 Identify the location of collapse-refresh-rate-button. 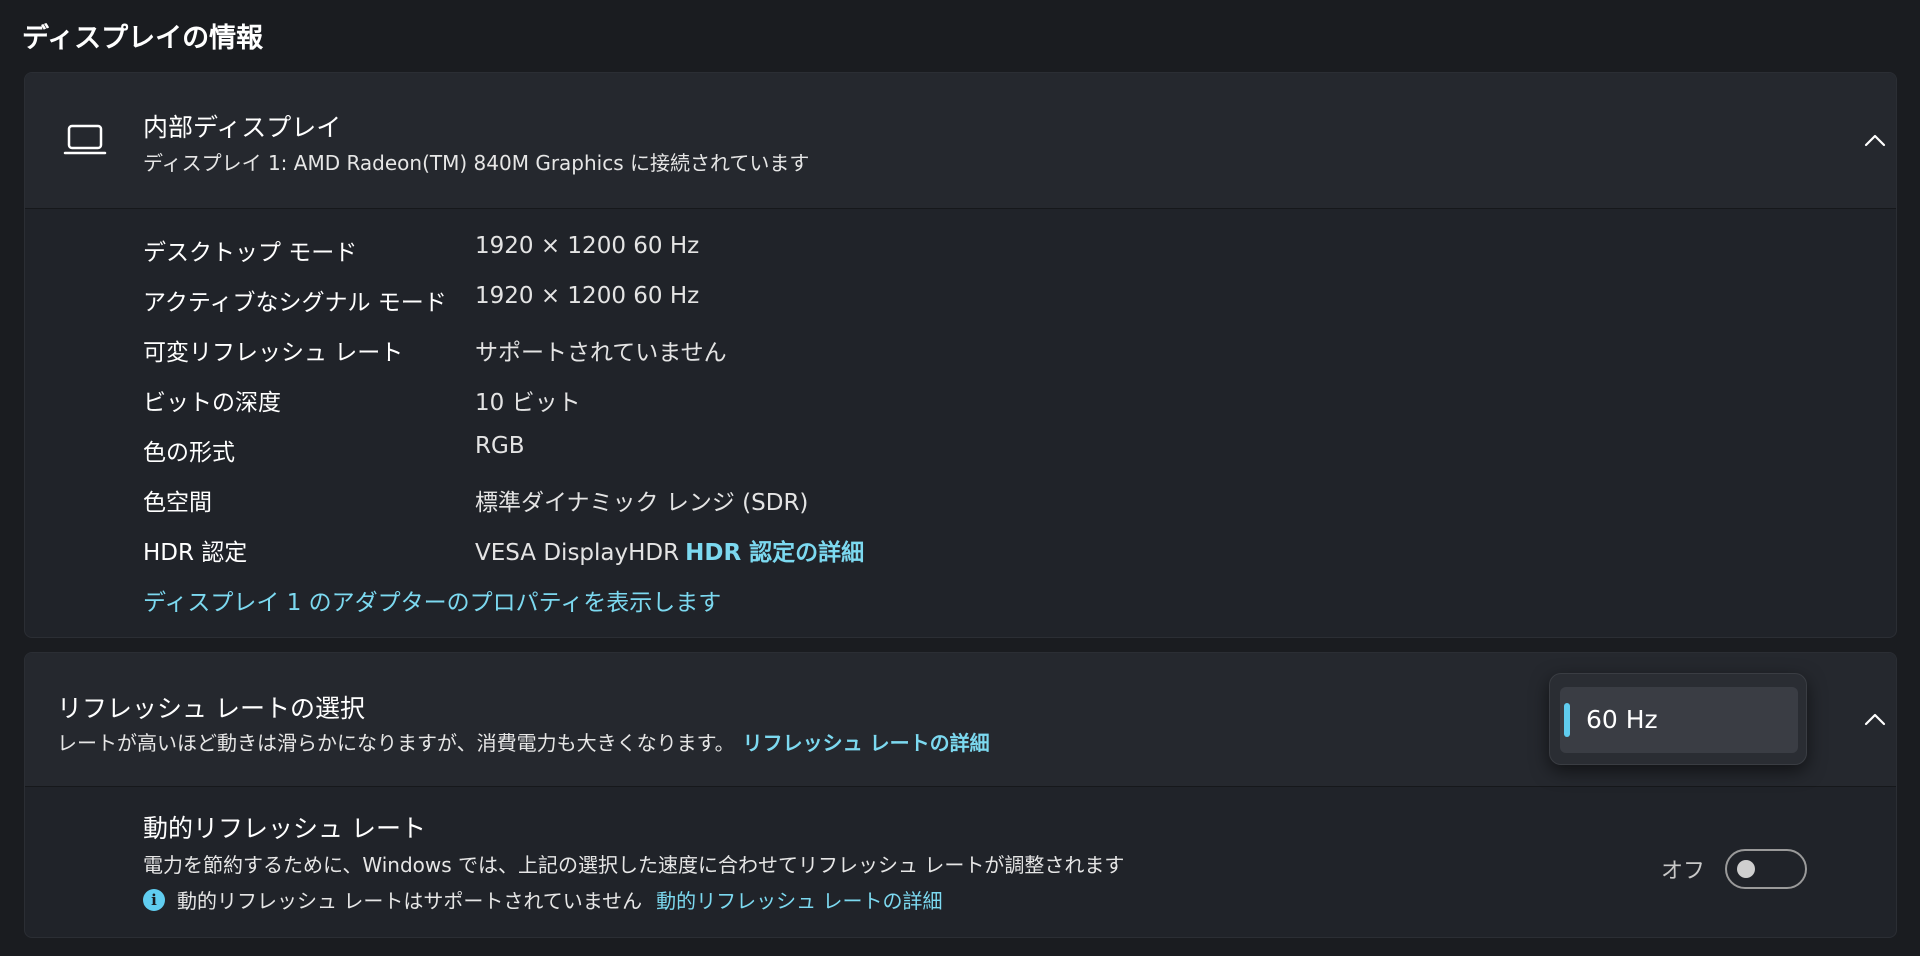
(1873, 720).